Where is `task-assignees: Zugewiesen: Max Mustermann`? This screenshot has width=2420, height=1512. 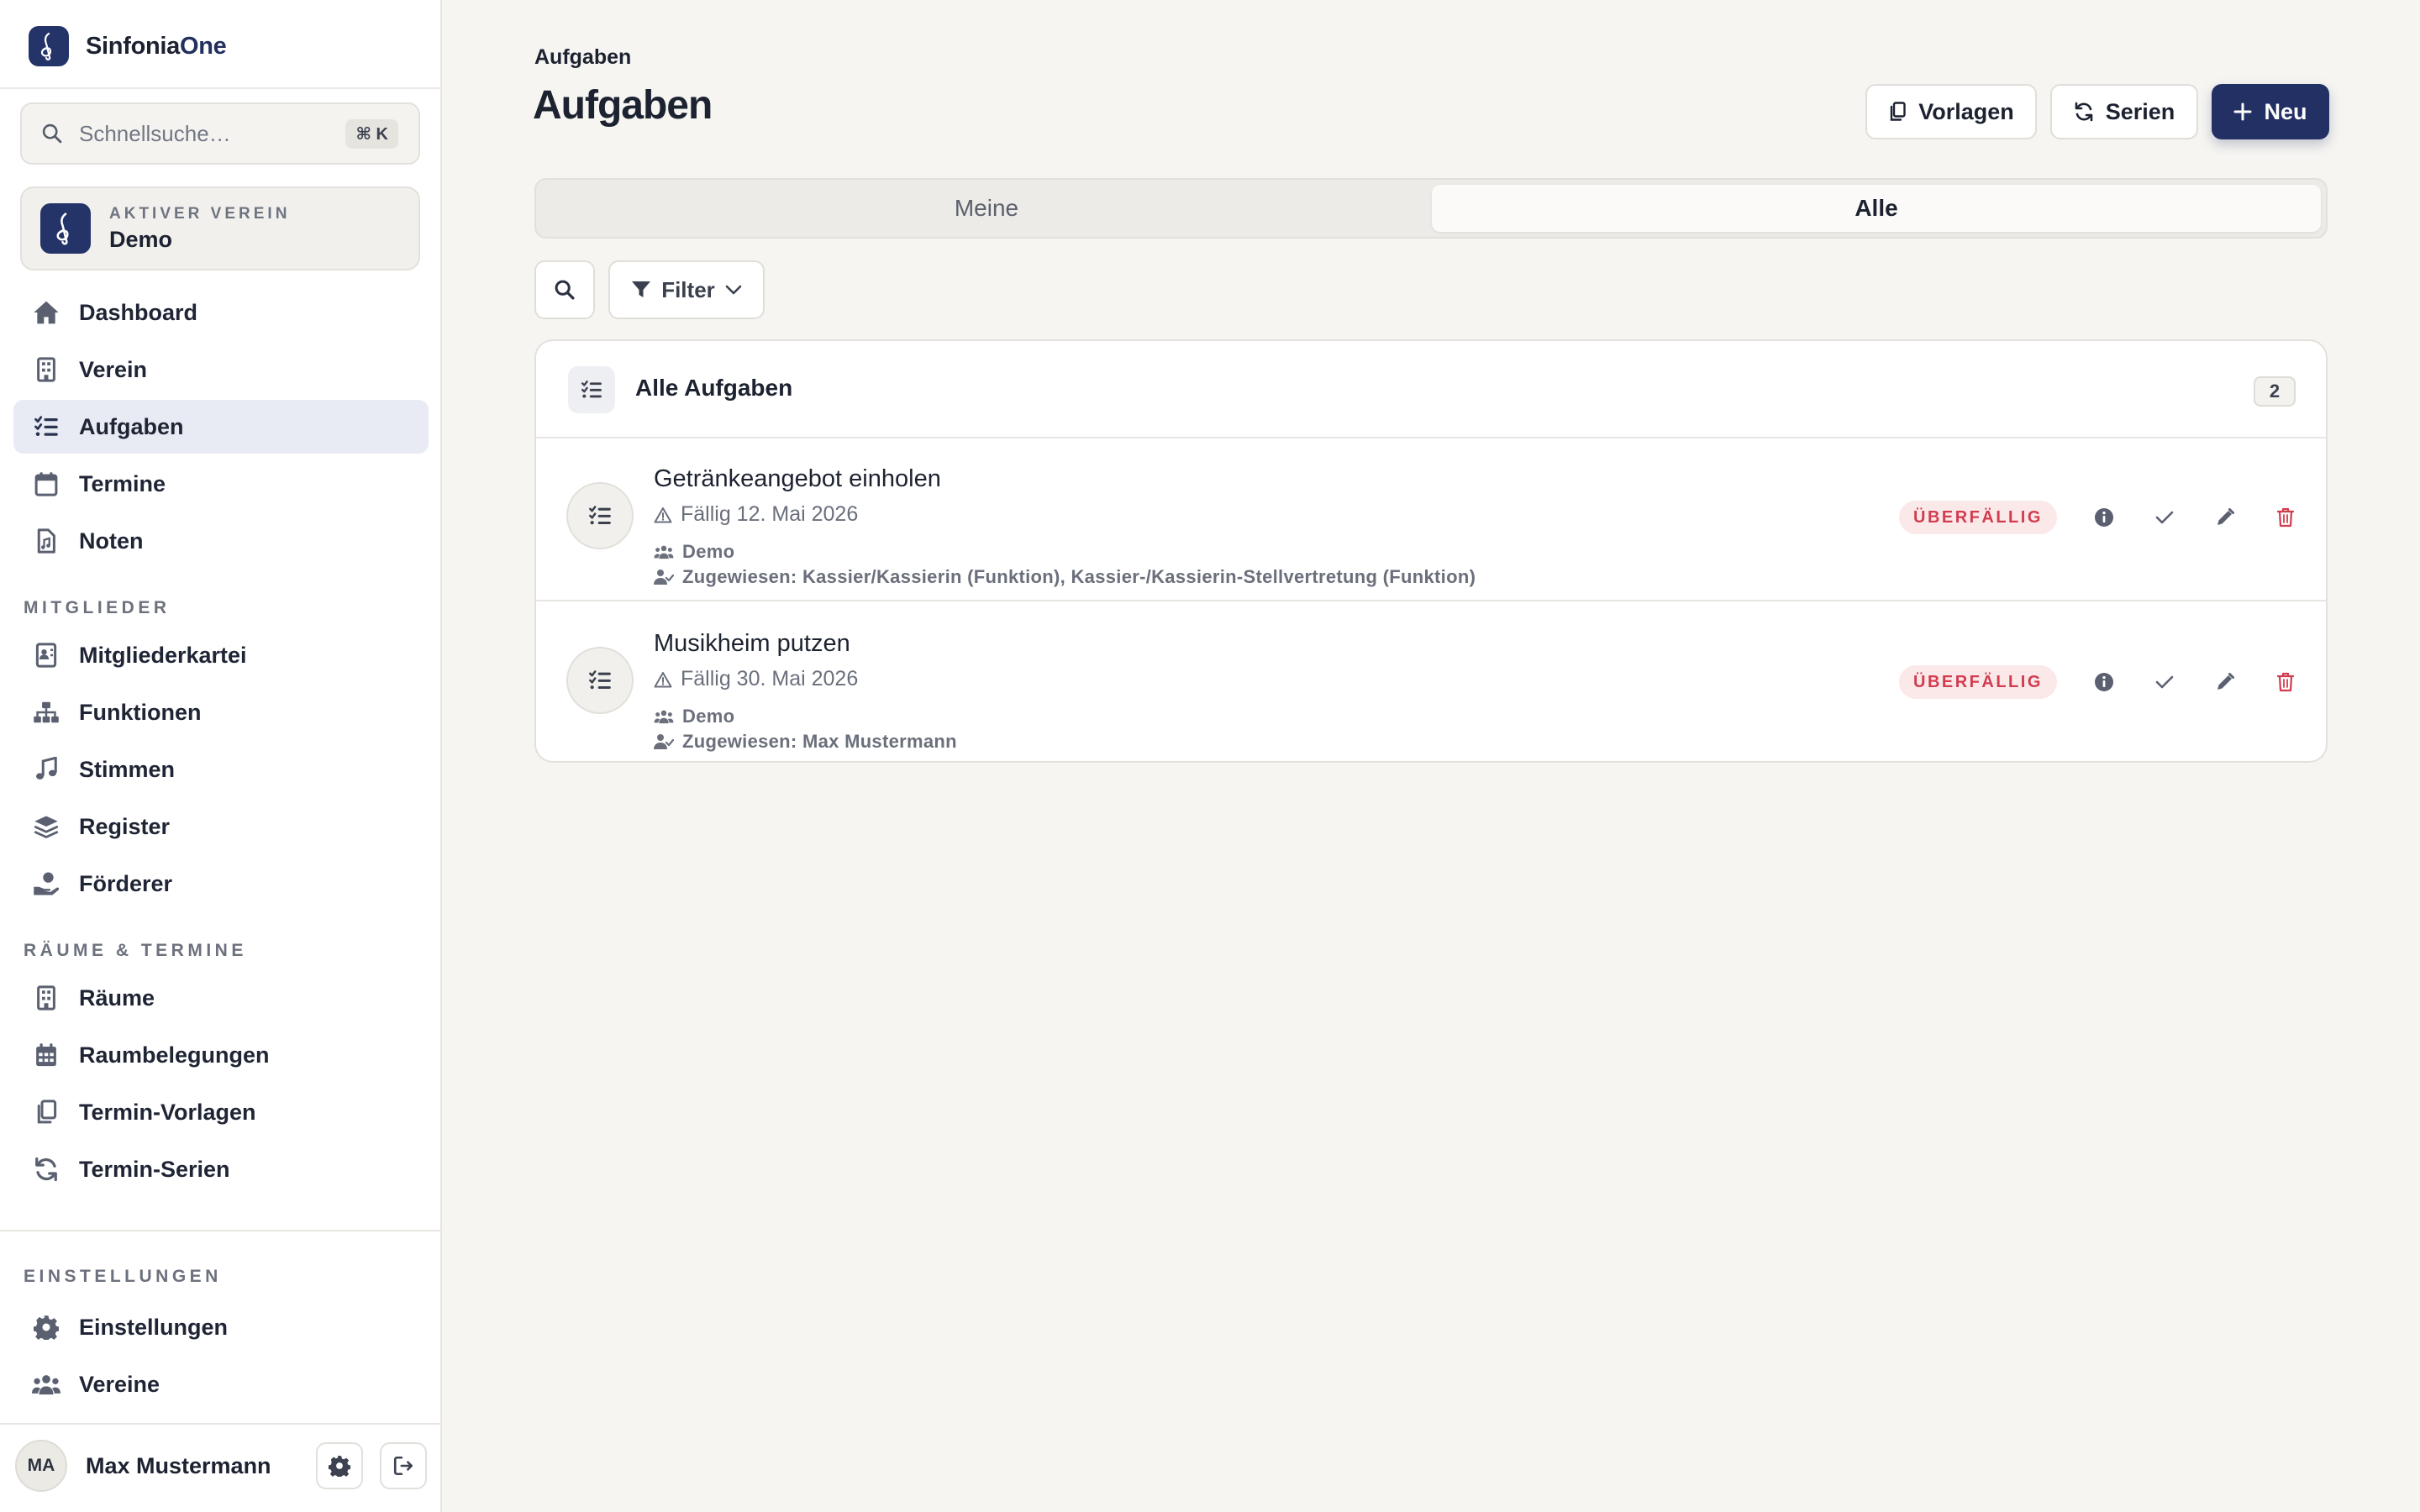 task-assignees: Zugewiesen: Max Mustermann is located at coordinates (805, 742).